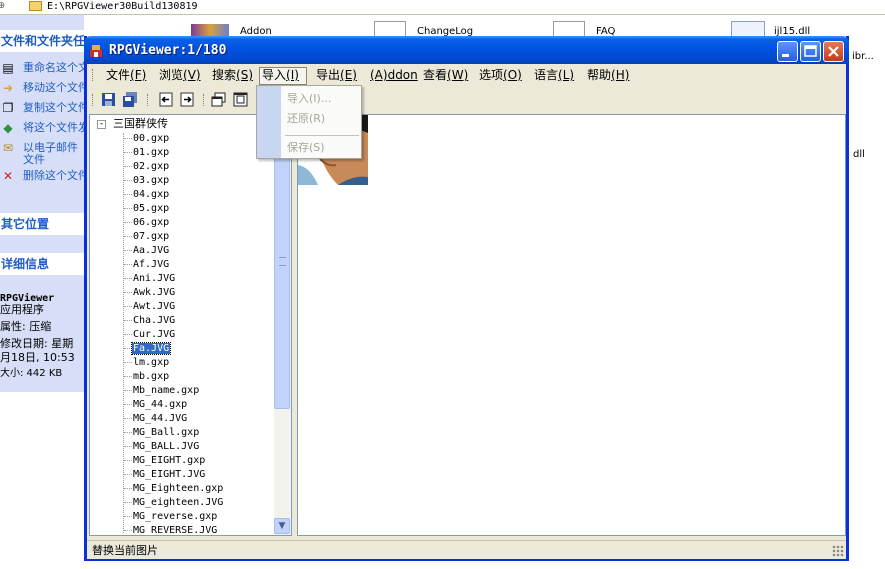 The image size is (885, 569). I want to click on menu-addon: (A)ddon, so click(394, 76).